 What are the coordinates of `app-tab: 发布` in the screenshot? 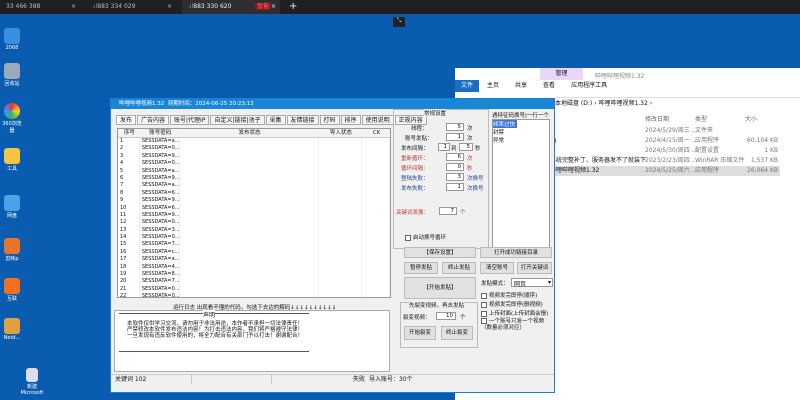 It's located at (126, 120).